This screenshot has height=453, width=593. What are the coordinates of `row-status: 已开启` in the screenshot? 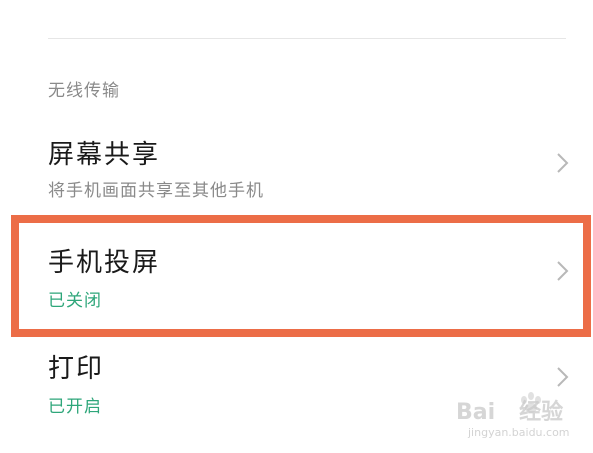 It's located at (75, 407).